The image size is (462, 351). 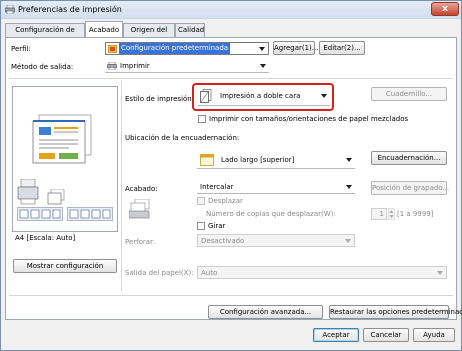 What do you see at coordinates (135, 66) in the screenshot?
I see `output-method-value: Imprimir` at bounding box center [135, 66].